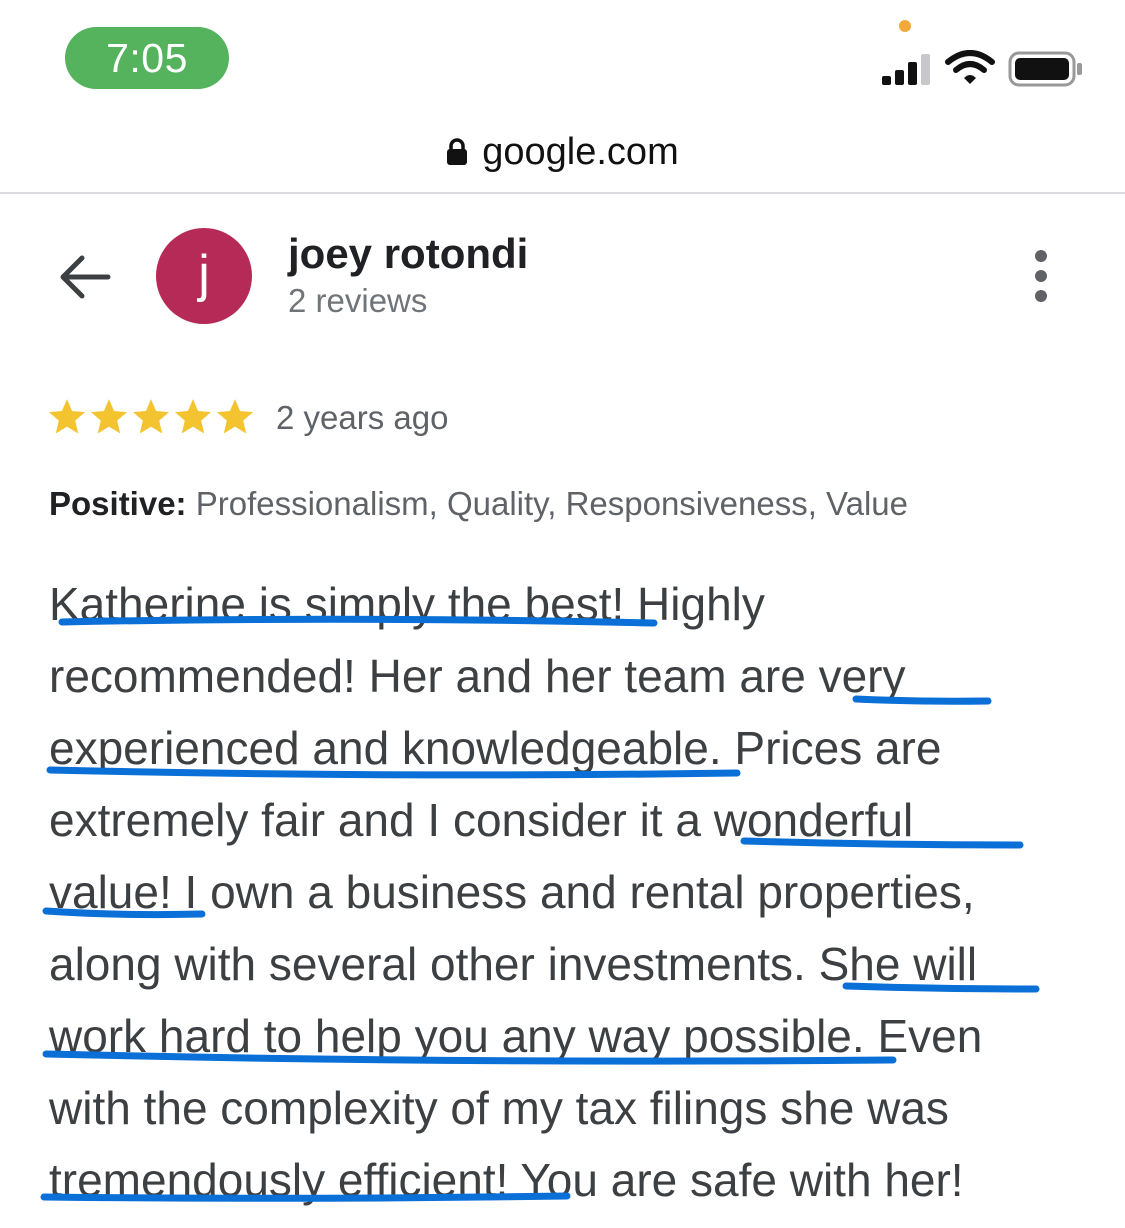 This screenshot has height=1228, width=1125. I want to click on battery-icon, so click(1045, 69).